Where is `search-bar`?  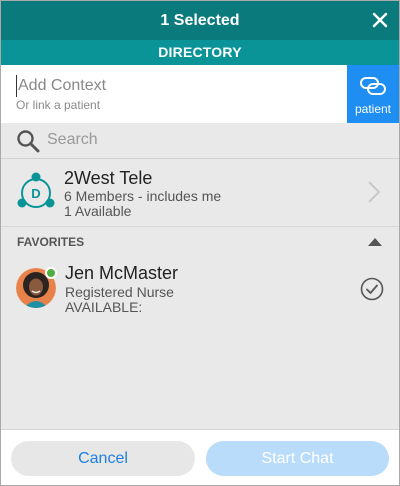 search-bar is located at coordinates (200, 141).